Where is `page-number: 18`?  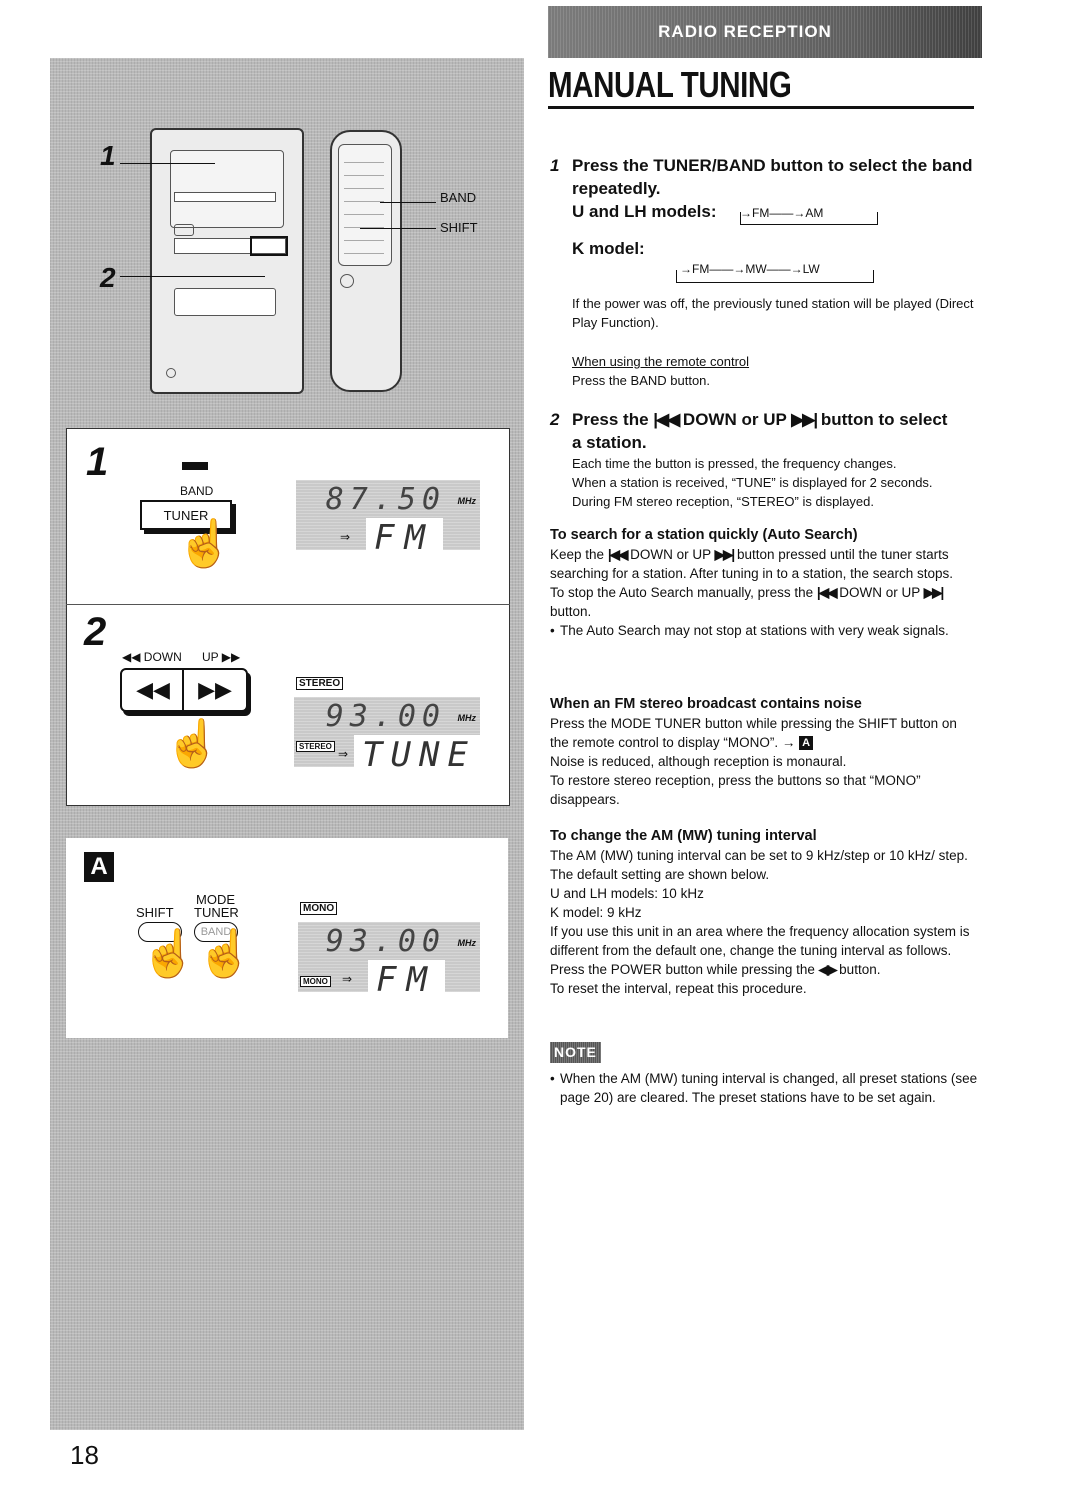 page-number: 18 is located at coordinates (84, 1455).